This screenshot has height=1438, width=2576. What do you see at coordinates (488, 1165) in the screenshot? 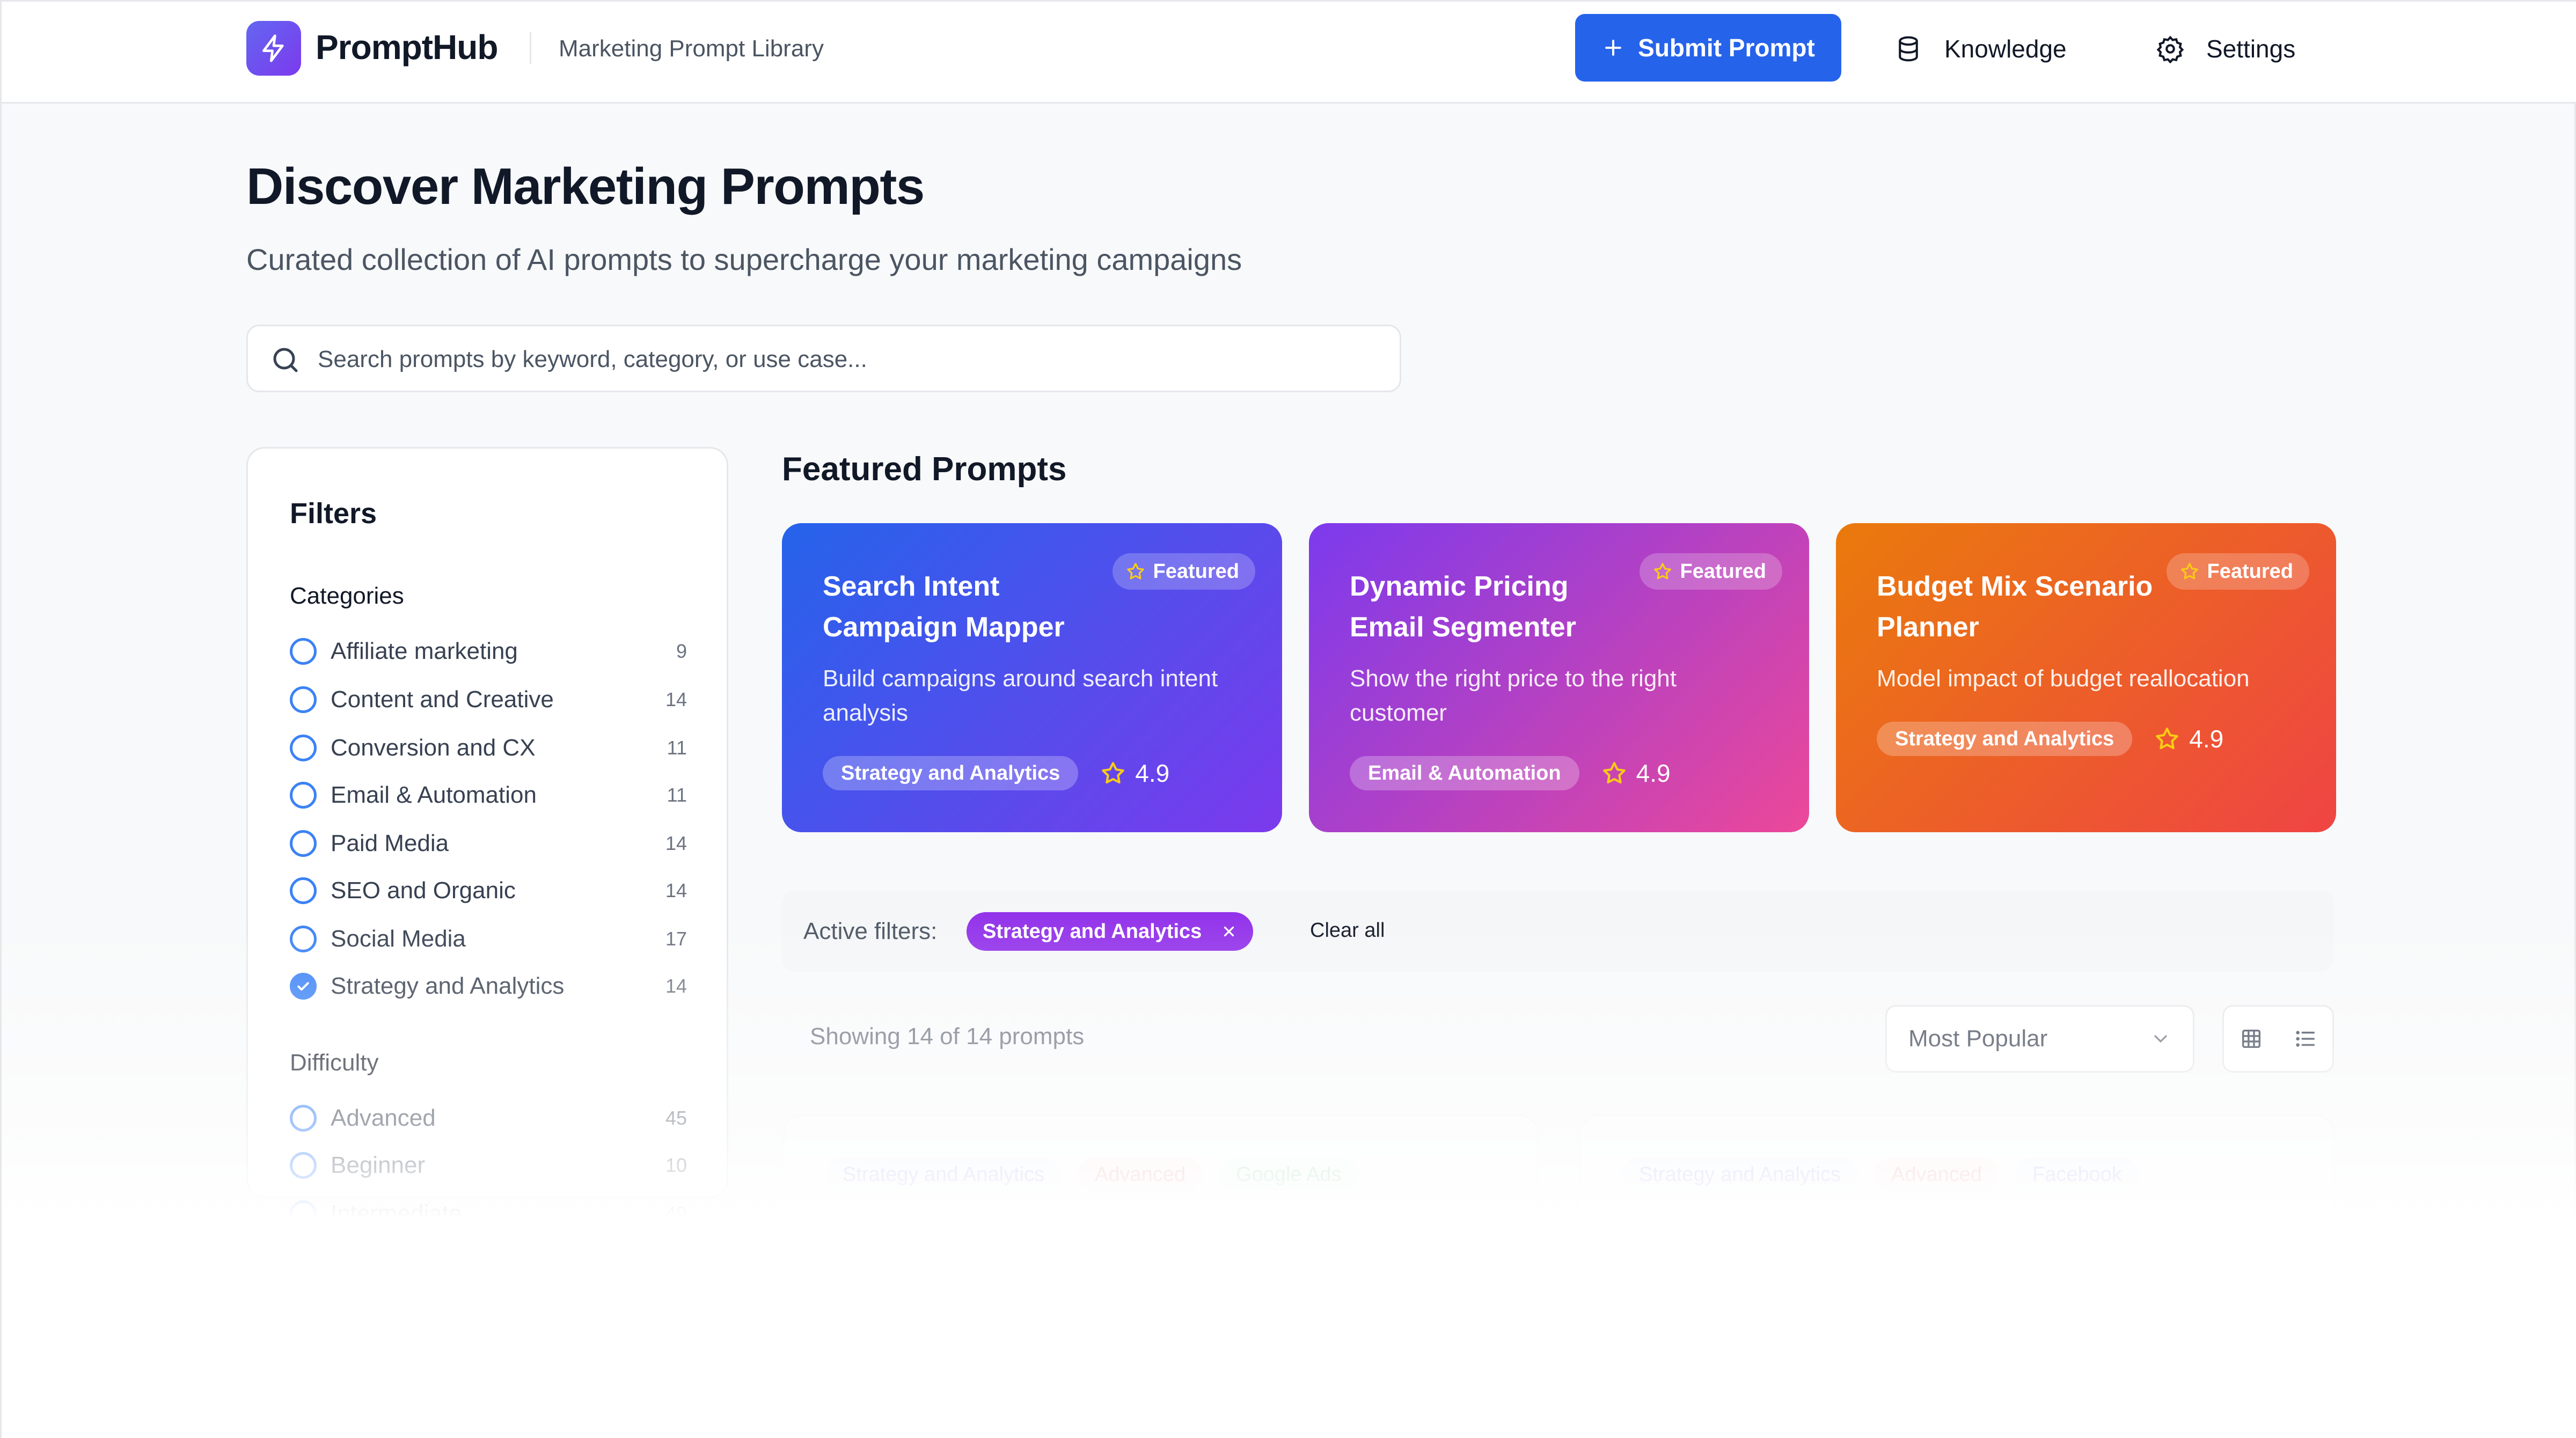
I see `difficulty-beginner: Beginner 10` at bounding box center [488, 1165].